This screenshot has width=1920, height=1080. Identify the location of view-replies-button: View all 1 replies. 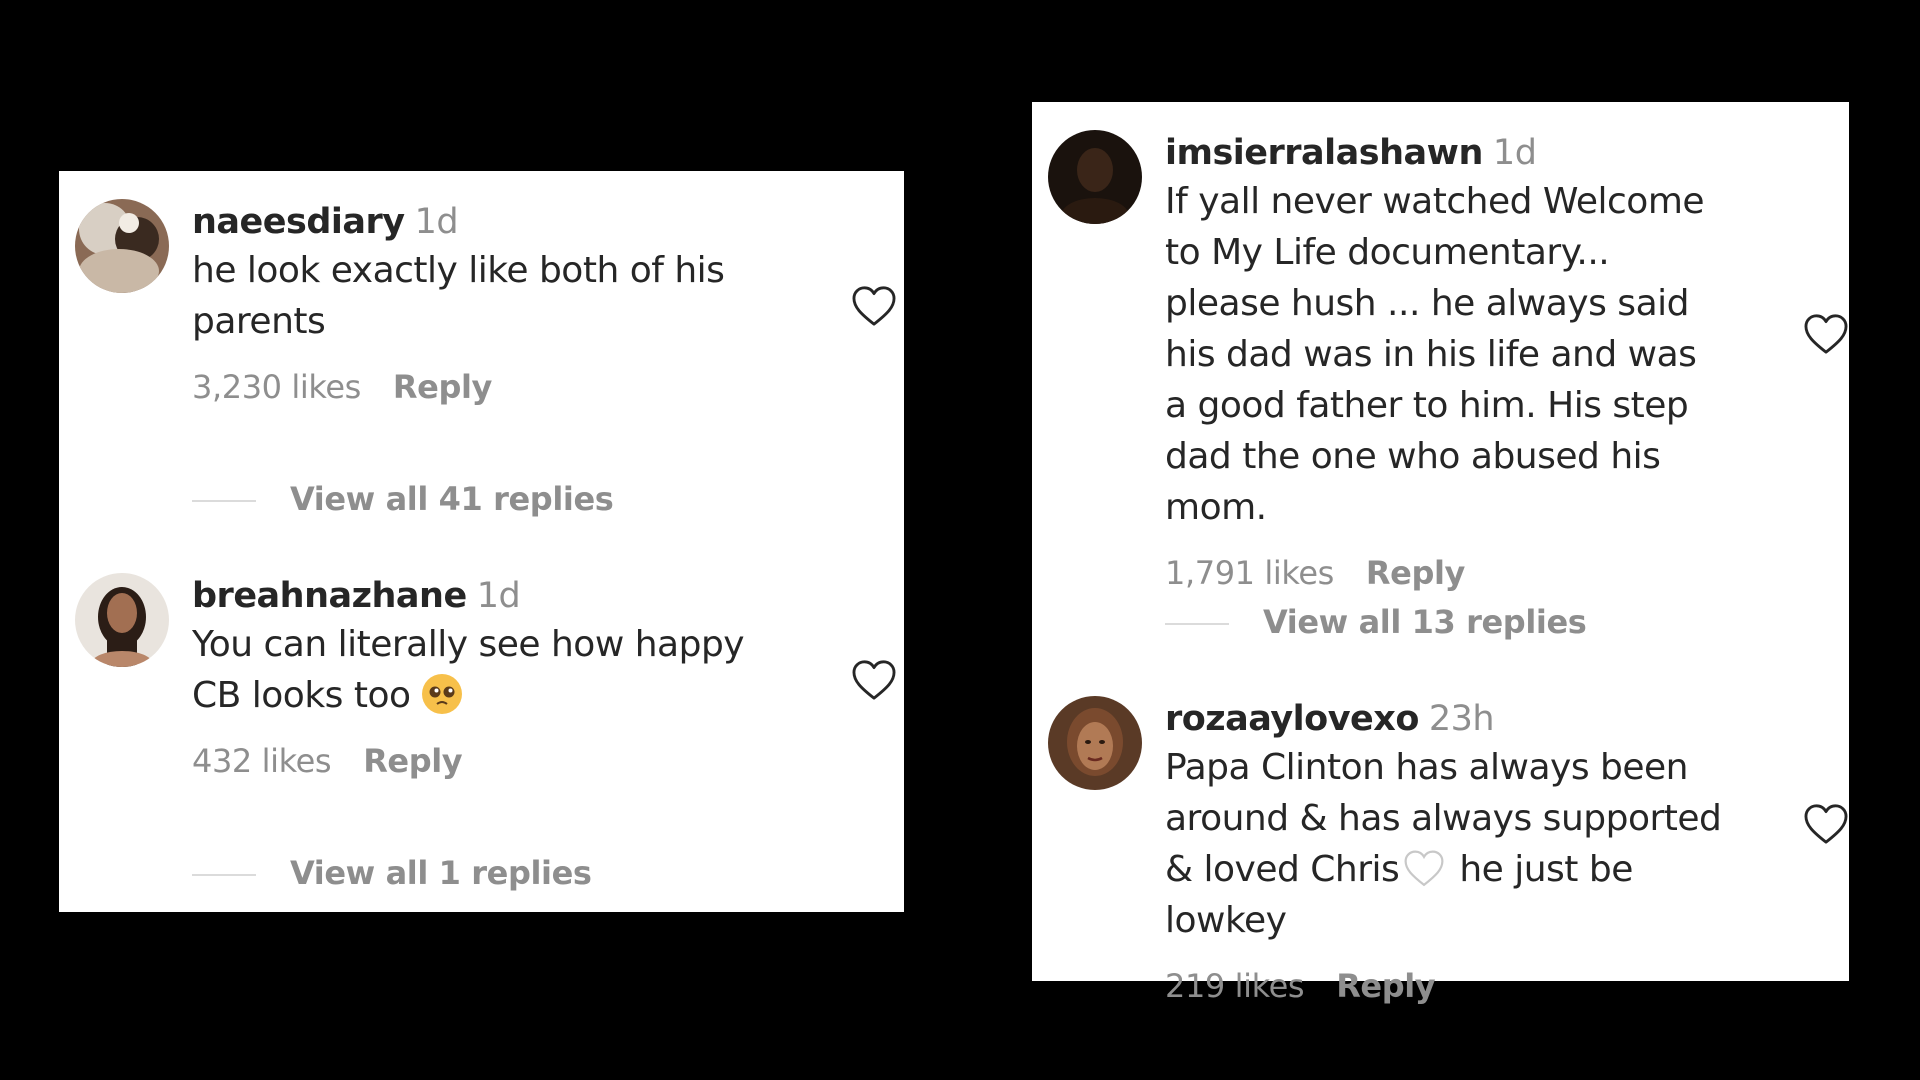
(392, 873).